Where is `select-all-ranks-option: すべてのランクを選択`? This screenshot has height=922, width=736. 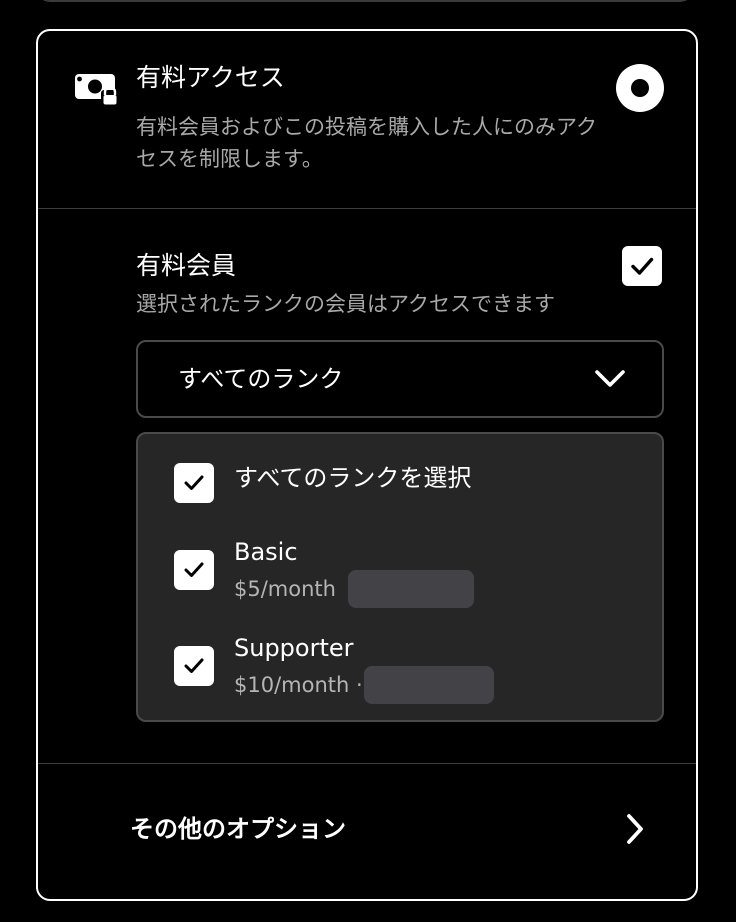 select-all-ranks-option: すべてのランクを選択 is located at coordinates (400, 484).